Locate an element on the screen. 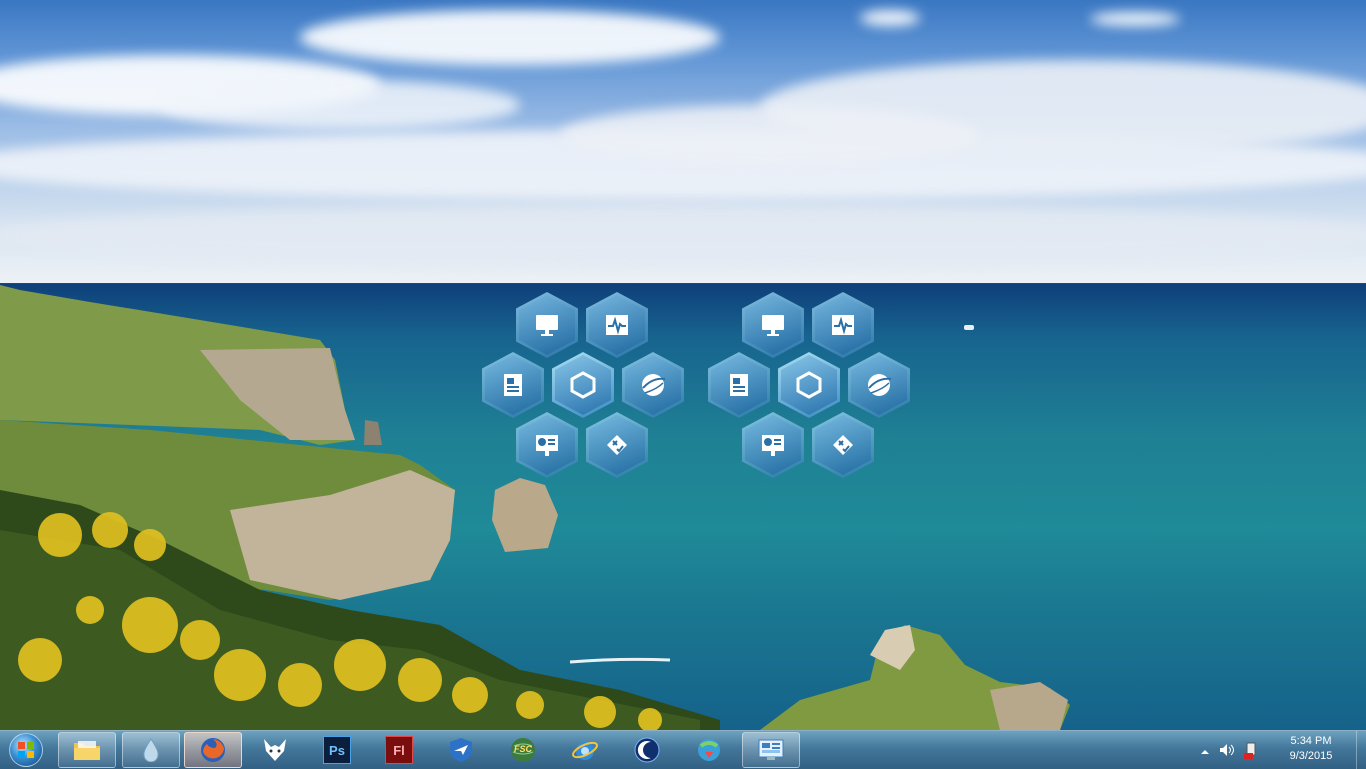  taskbar: Ps Fl FSC 5:34 PM 9/3/2015 is located at coordinates (683, 749).